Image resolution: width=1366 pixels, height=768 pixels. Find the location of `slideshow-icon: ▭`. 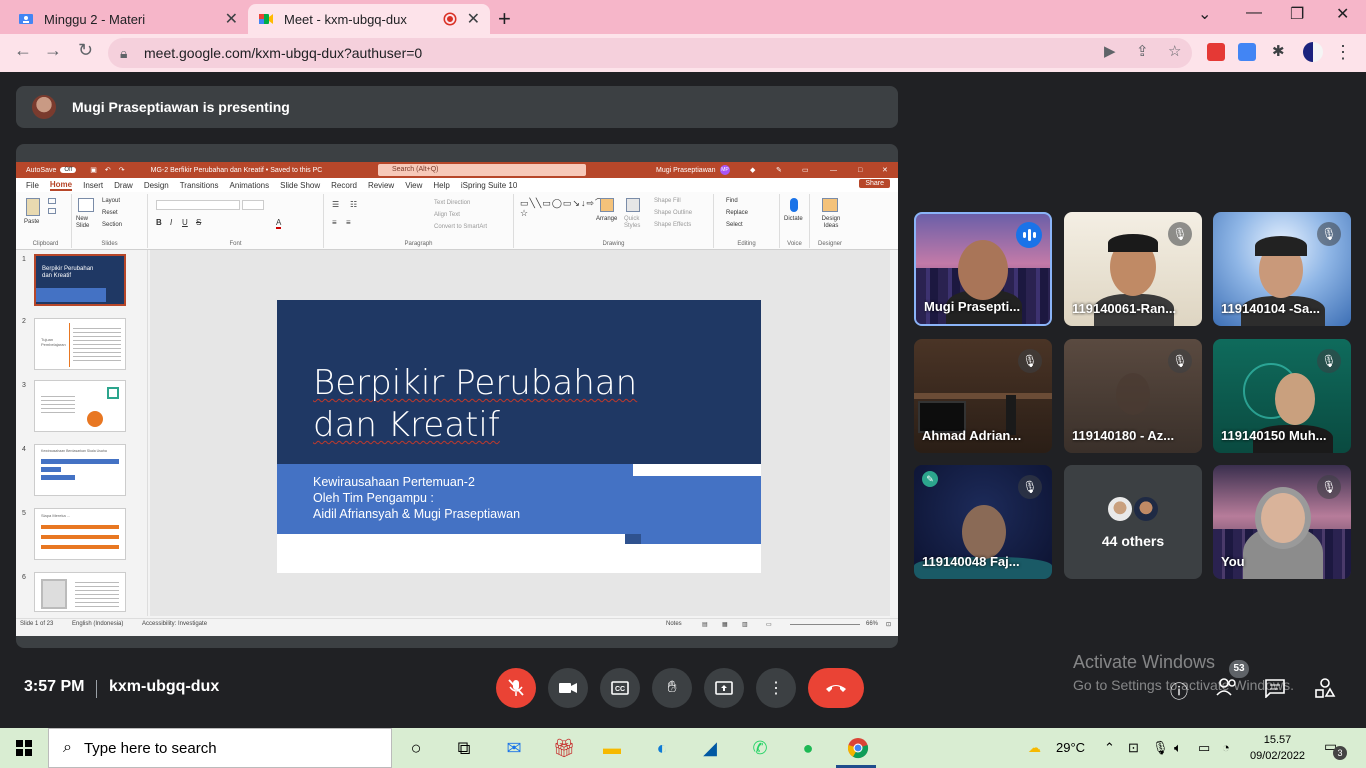

slideshow-icon: ▭ is located at coordinates (769, 624).